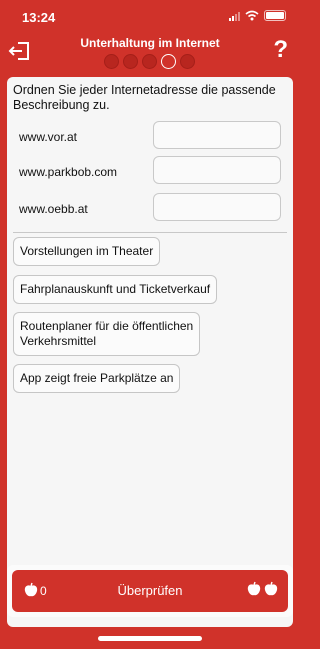 The image size is (320, 649). I want to click on progress-indicator, so click(149, 61).